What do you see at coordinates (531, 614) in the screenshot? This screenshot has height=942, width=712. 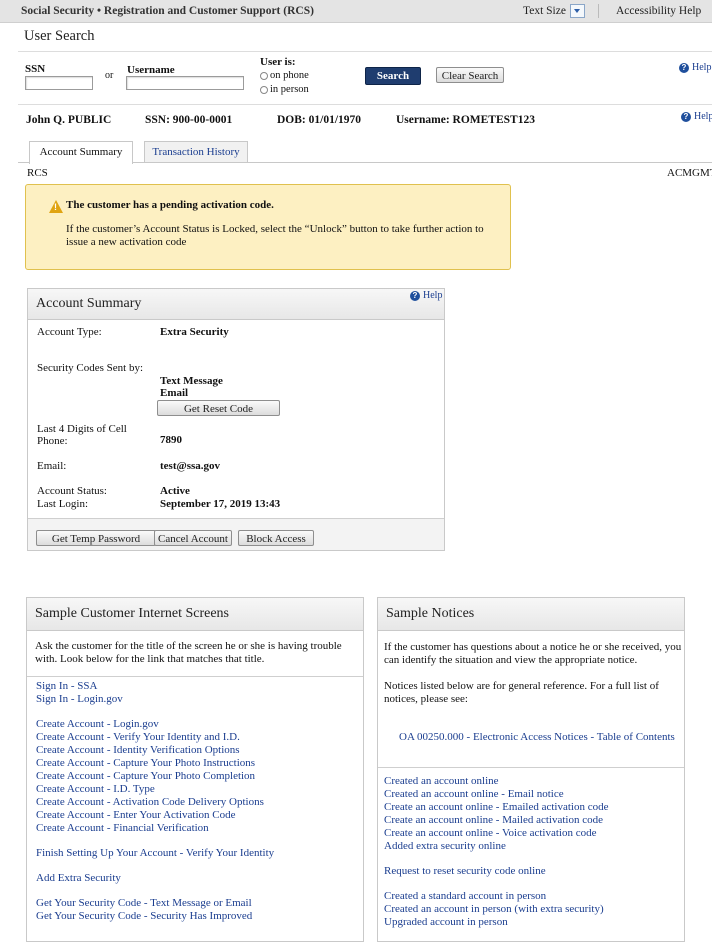 I see `panel-header: Sample Notices` at bounding box center [531, 614].